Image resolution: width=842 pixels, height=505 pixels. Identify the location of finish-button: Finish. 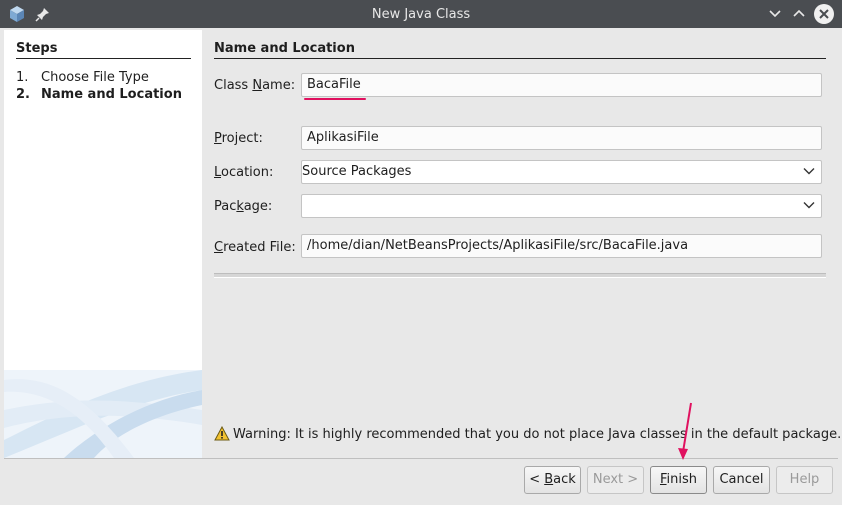
(678, 480).